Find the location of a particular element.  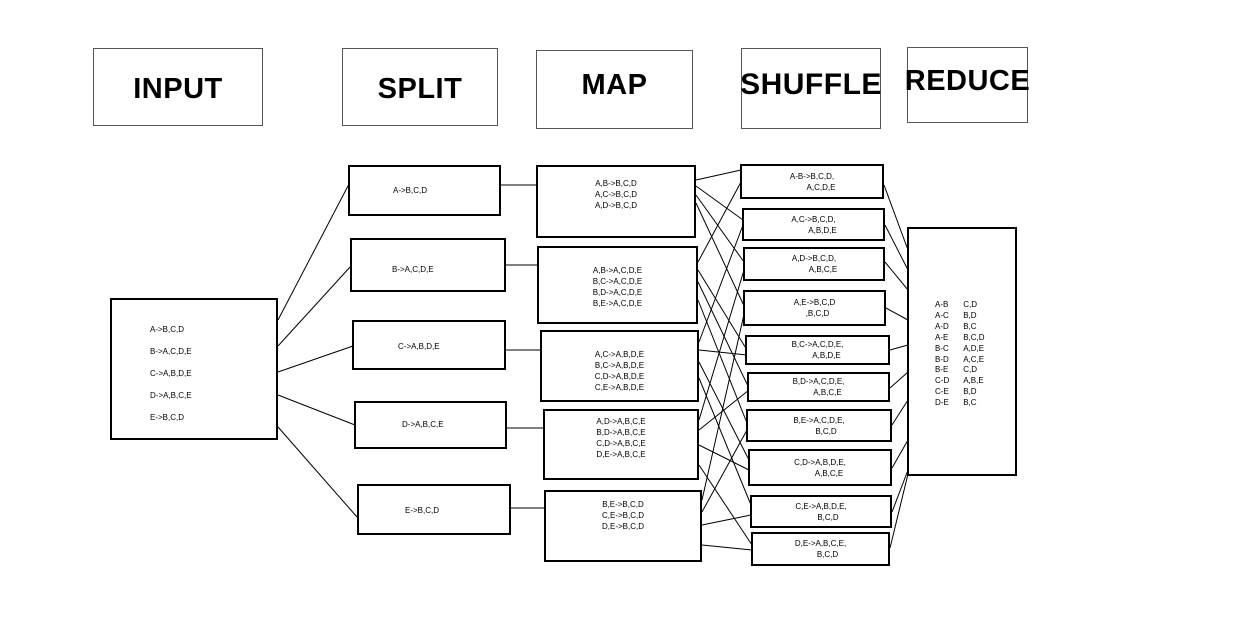

reduce-pair: B-D is located at coordinates (942, 359).